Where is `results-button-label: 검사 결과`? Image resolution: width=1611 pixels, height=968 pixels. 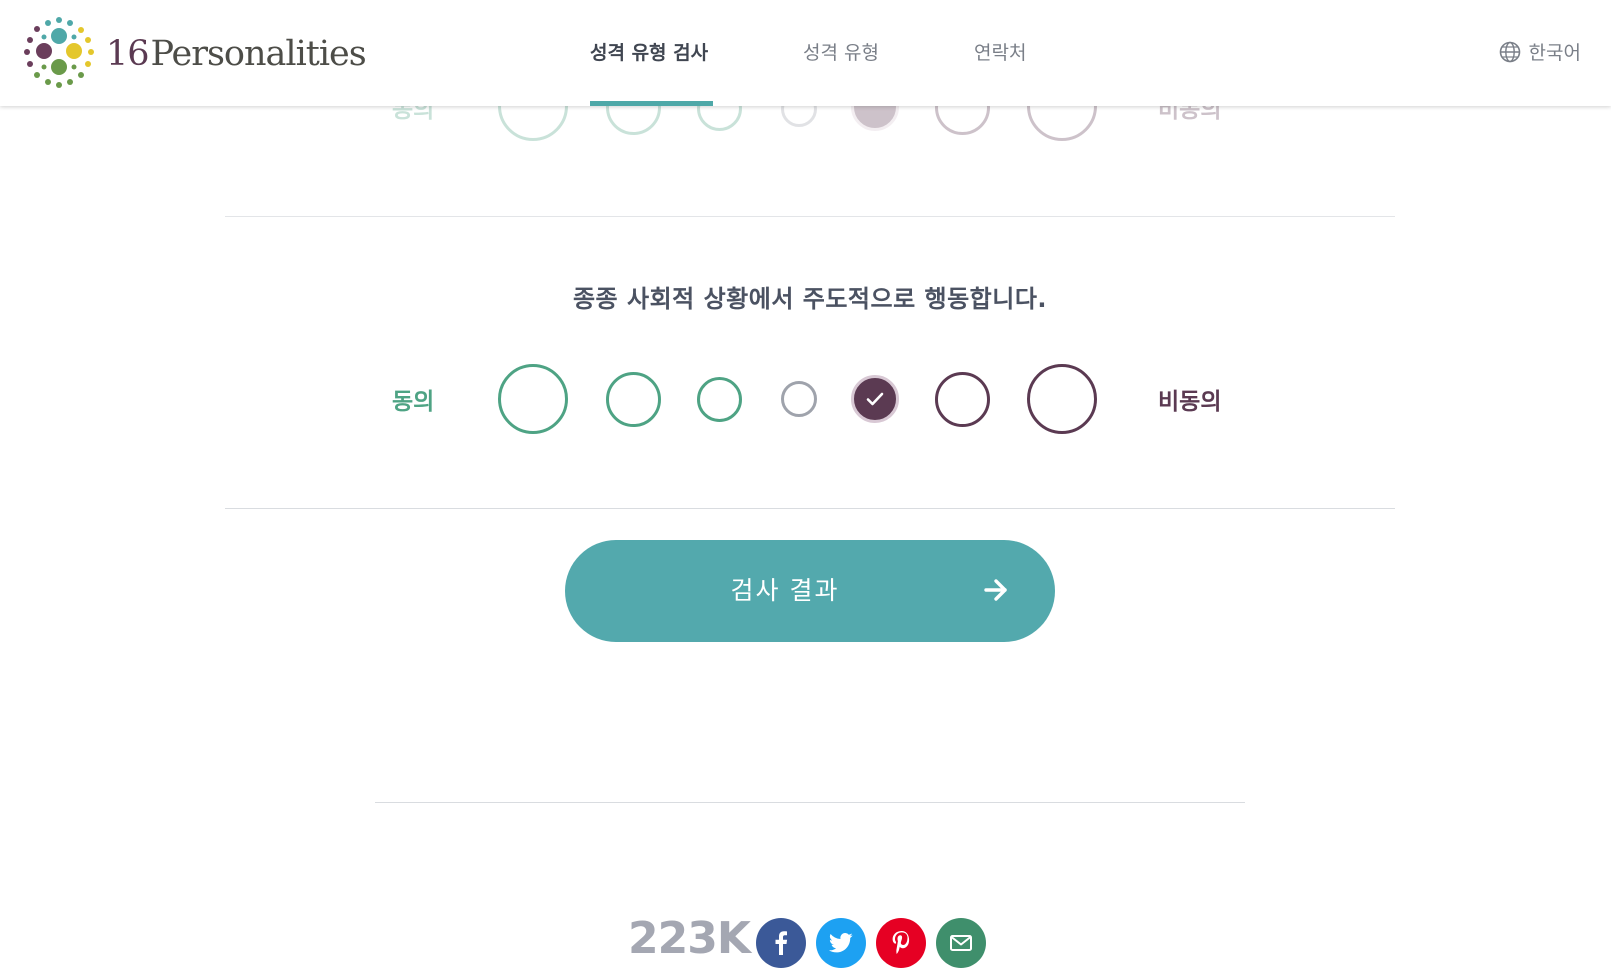
results-button-label: 검사 결과 is located at coordinates (785, 591).